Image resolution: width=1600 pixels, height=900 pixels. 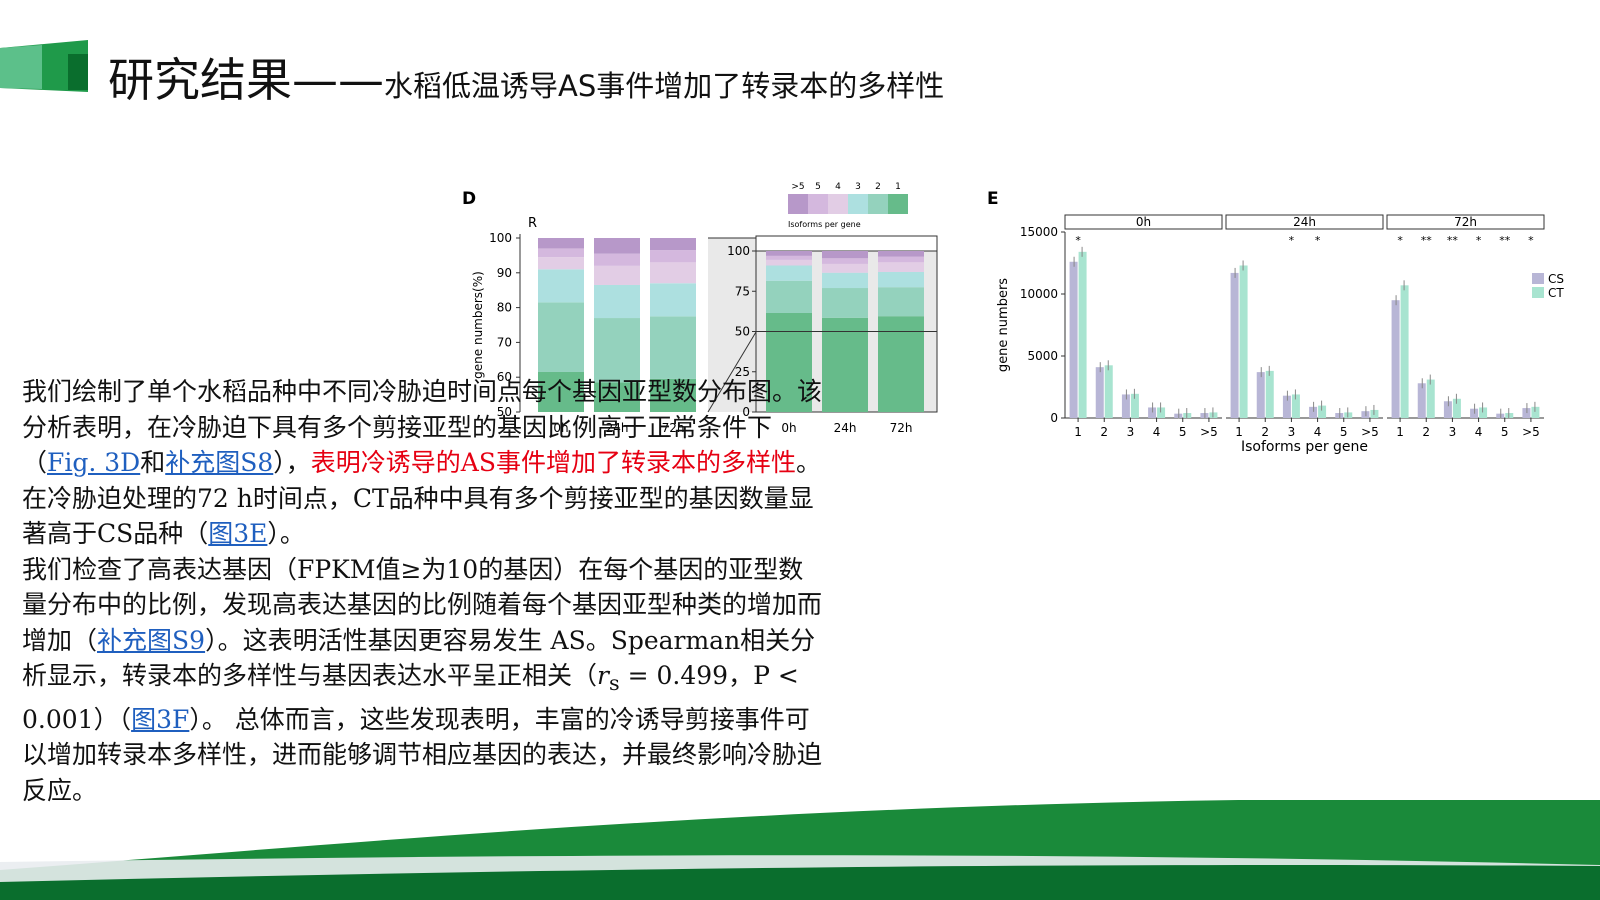 What do you see at coordinates (1465, 222) in the screenshot?
I see `facet-label: 72h` at bounding box center [1465, 222].